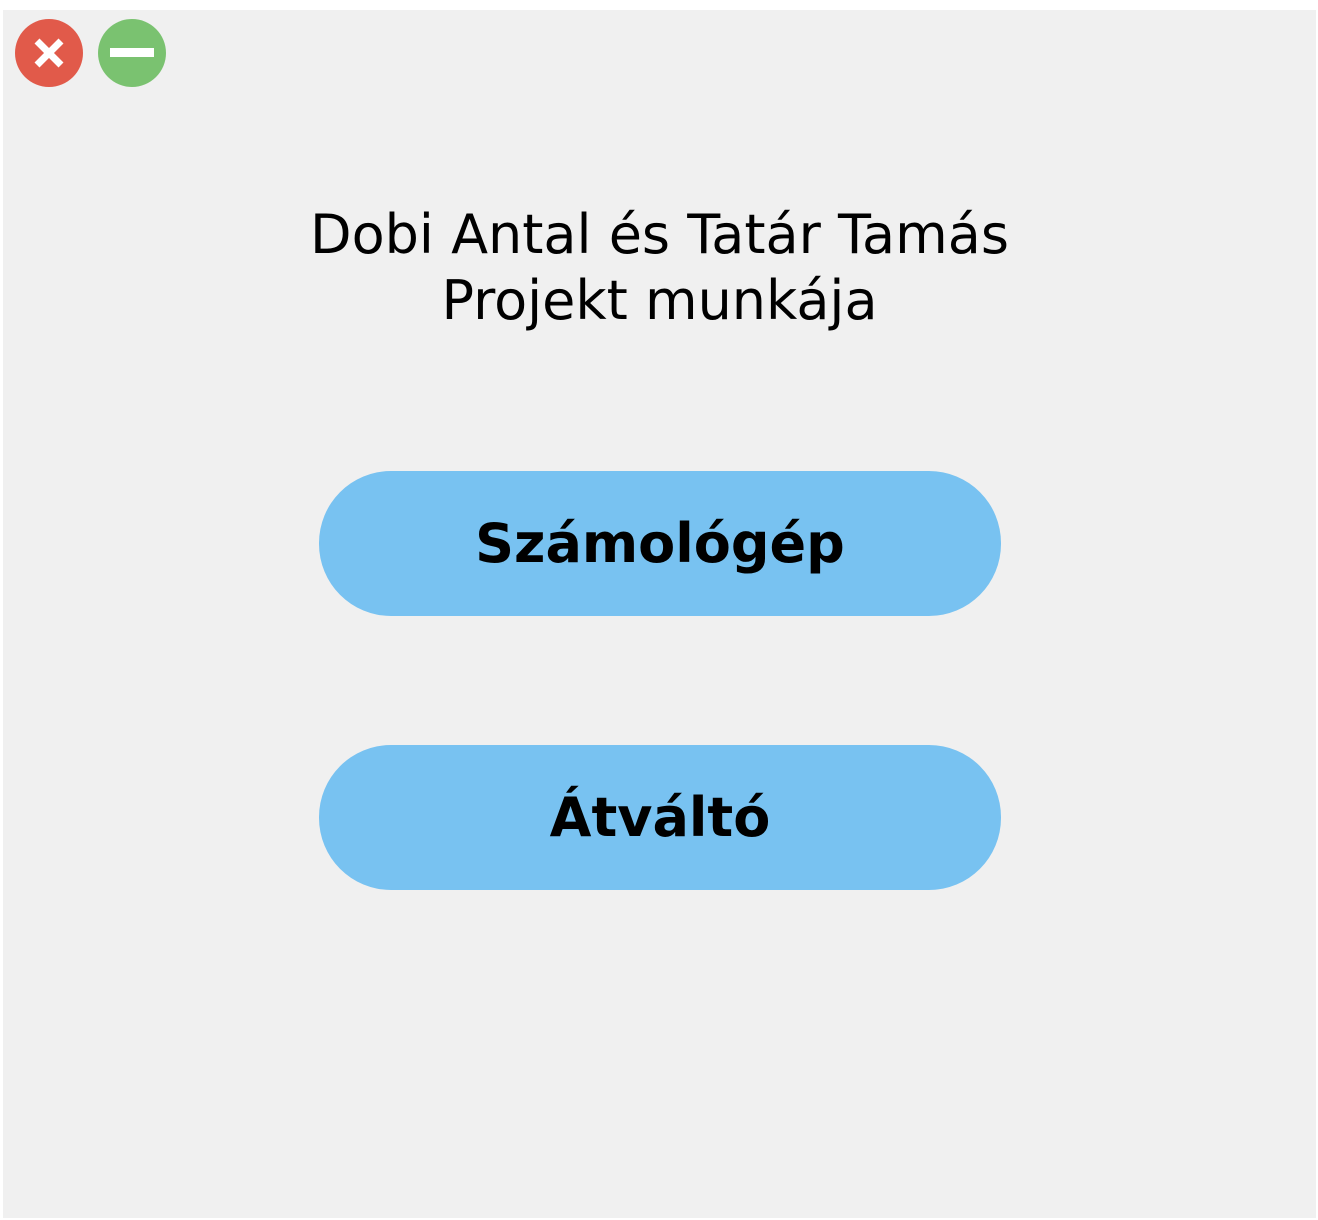  I want to click on close-button, so click(49, 53).